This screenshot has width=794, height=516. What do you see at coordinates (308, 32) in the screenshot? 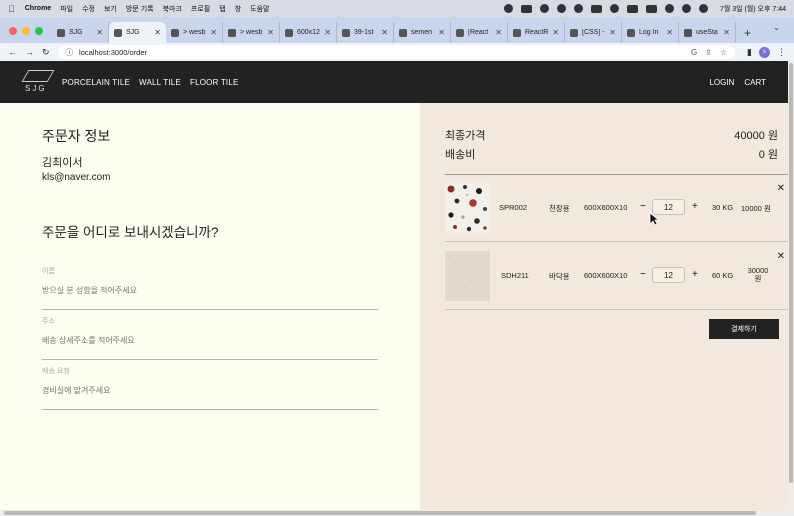
I see `browser-tab: 600x12 ✕` at bounding box center [308, 32].